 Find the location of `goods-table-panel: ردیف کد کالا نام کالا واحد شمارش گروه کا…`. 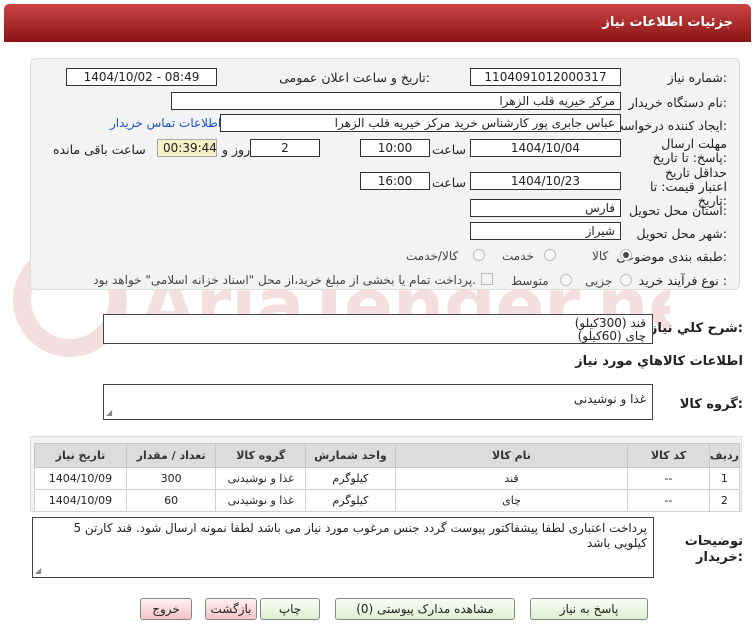

goods-table-panel: ردیف کد کالا نام کالا واحد شمارش گروه کا… is located at coordinates (386, 474).